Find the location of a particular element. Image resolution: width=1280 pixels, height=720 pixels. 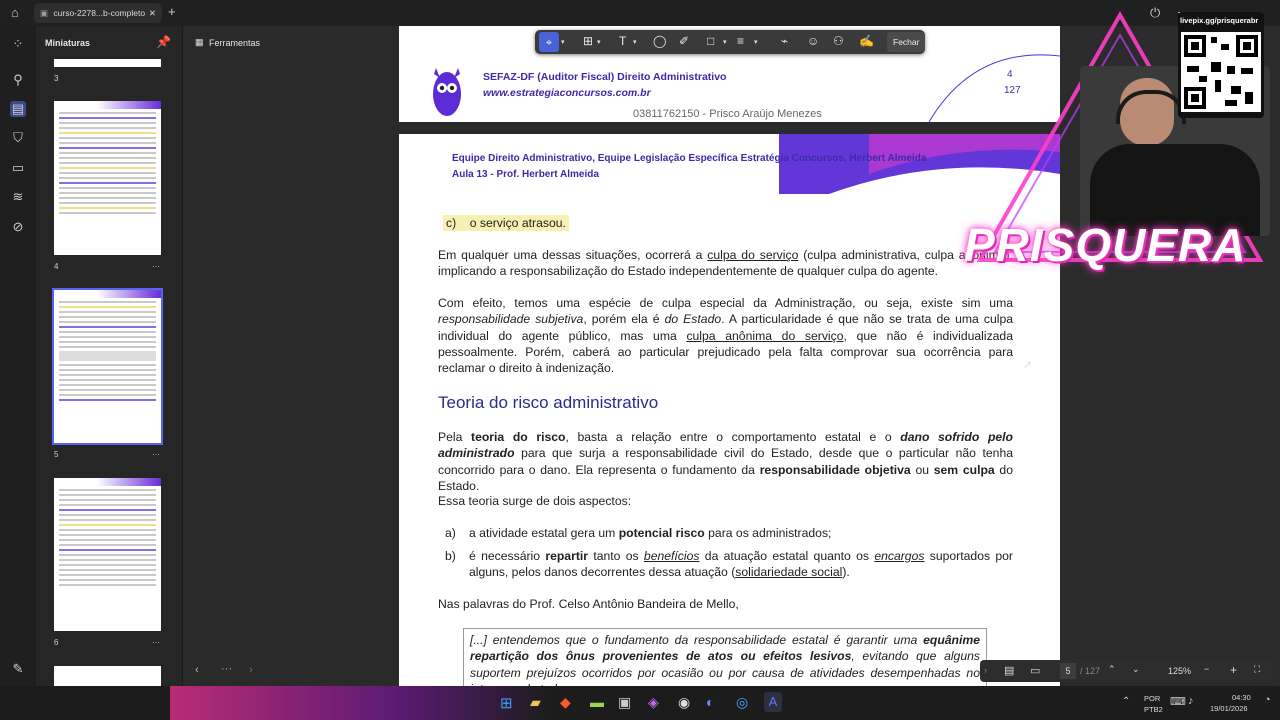

thumbnail-page-number: 4 is located at coordinates (56, 266).